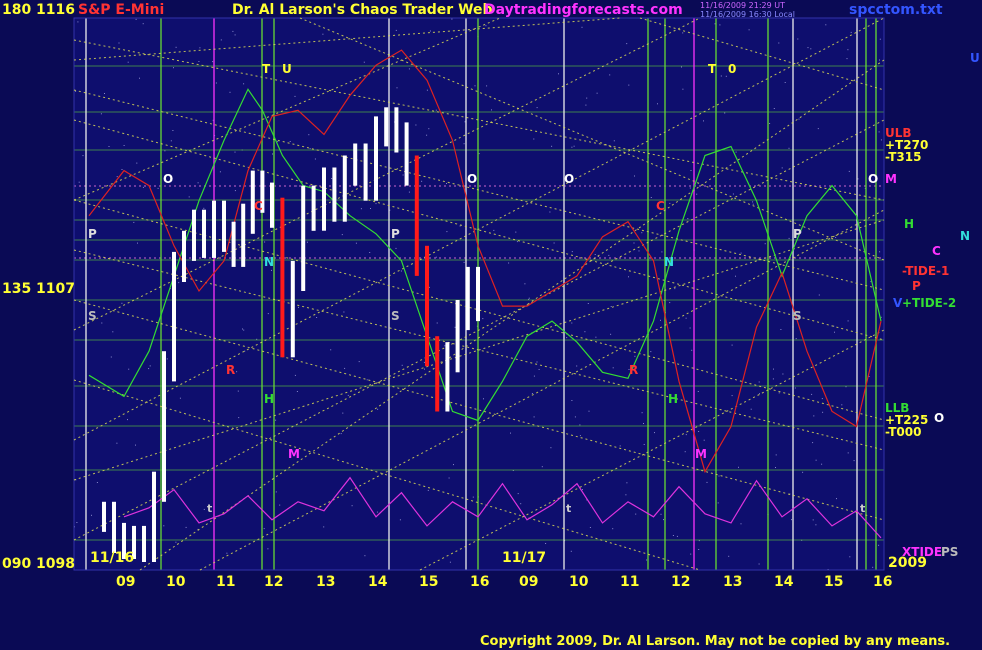  What do you see at coordinates (925, 271) in the screenshot?
I see `label-tide1: -TIDE-1` at bounding box center [925, 271].